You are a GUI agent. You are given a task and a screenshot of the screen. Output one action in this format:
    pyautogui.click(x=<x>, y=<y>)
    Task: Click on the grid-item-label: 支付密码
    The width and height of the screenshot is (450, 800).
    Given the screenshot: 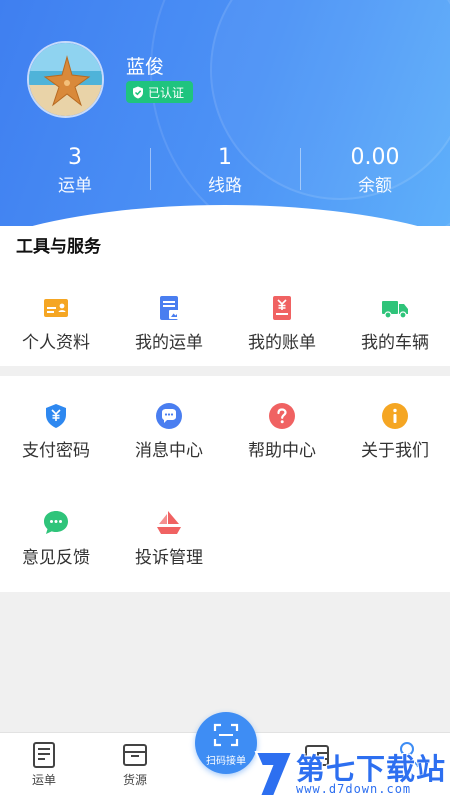 What is the action you would take?
    pyautogui.click(x=56, y=451)
    